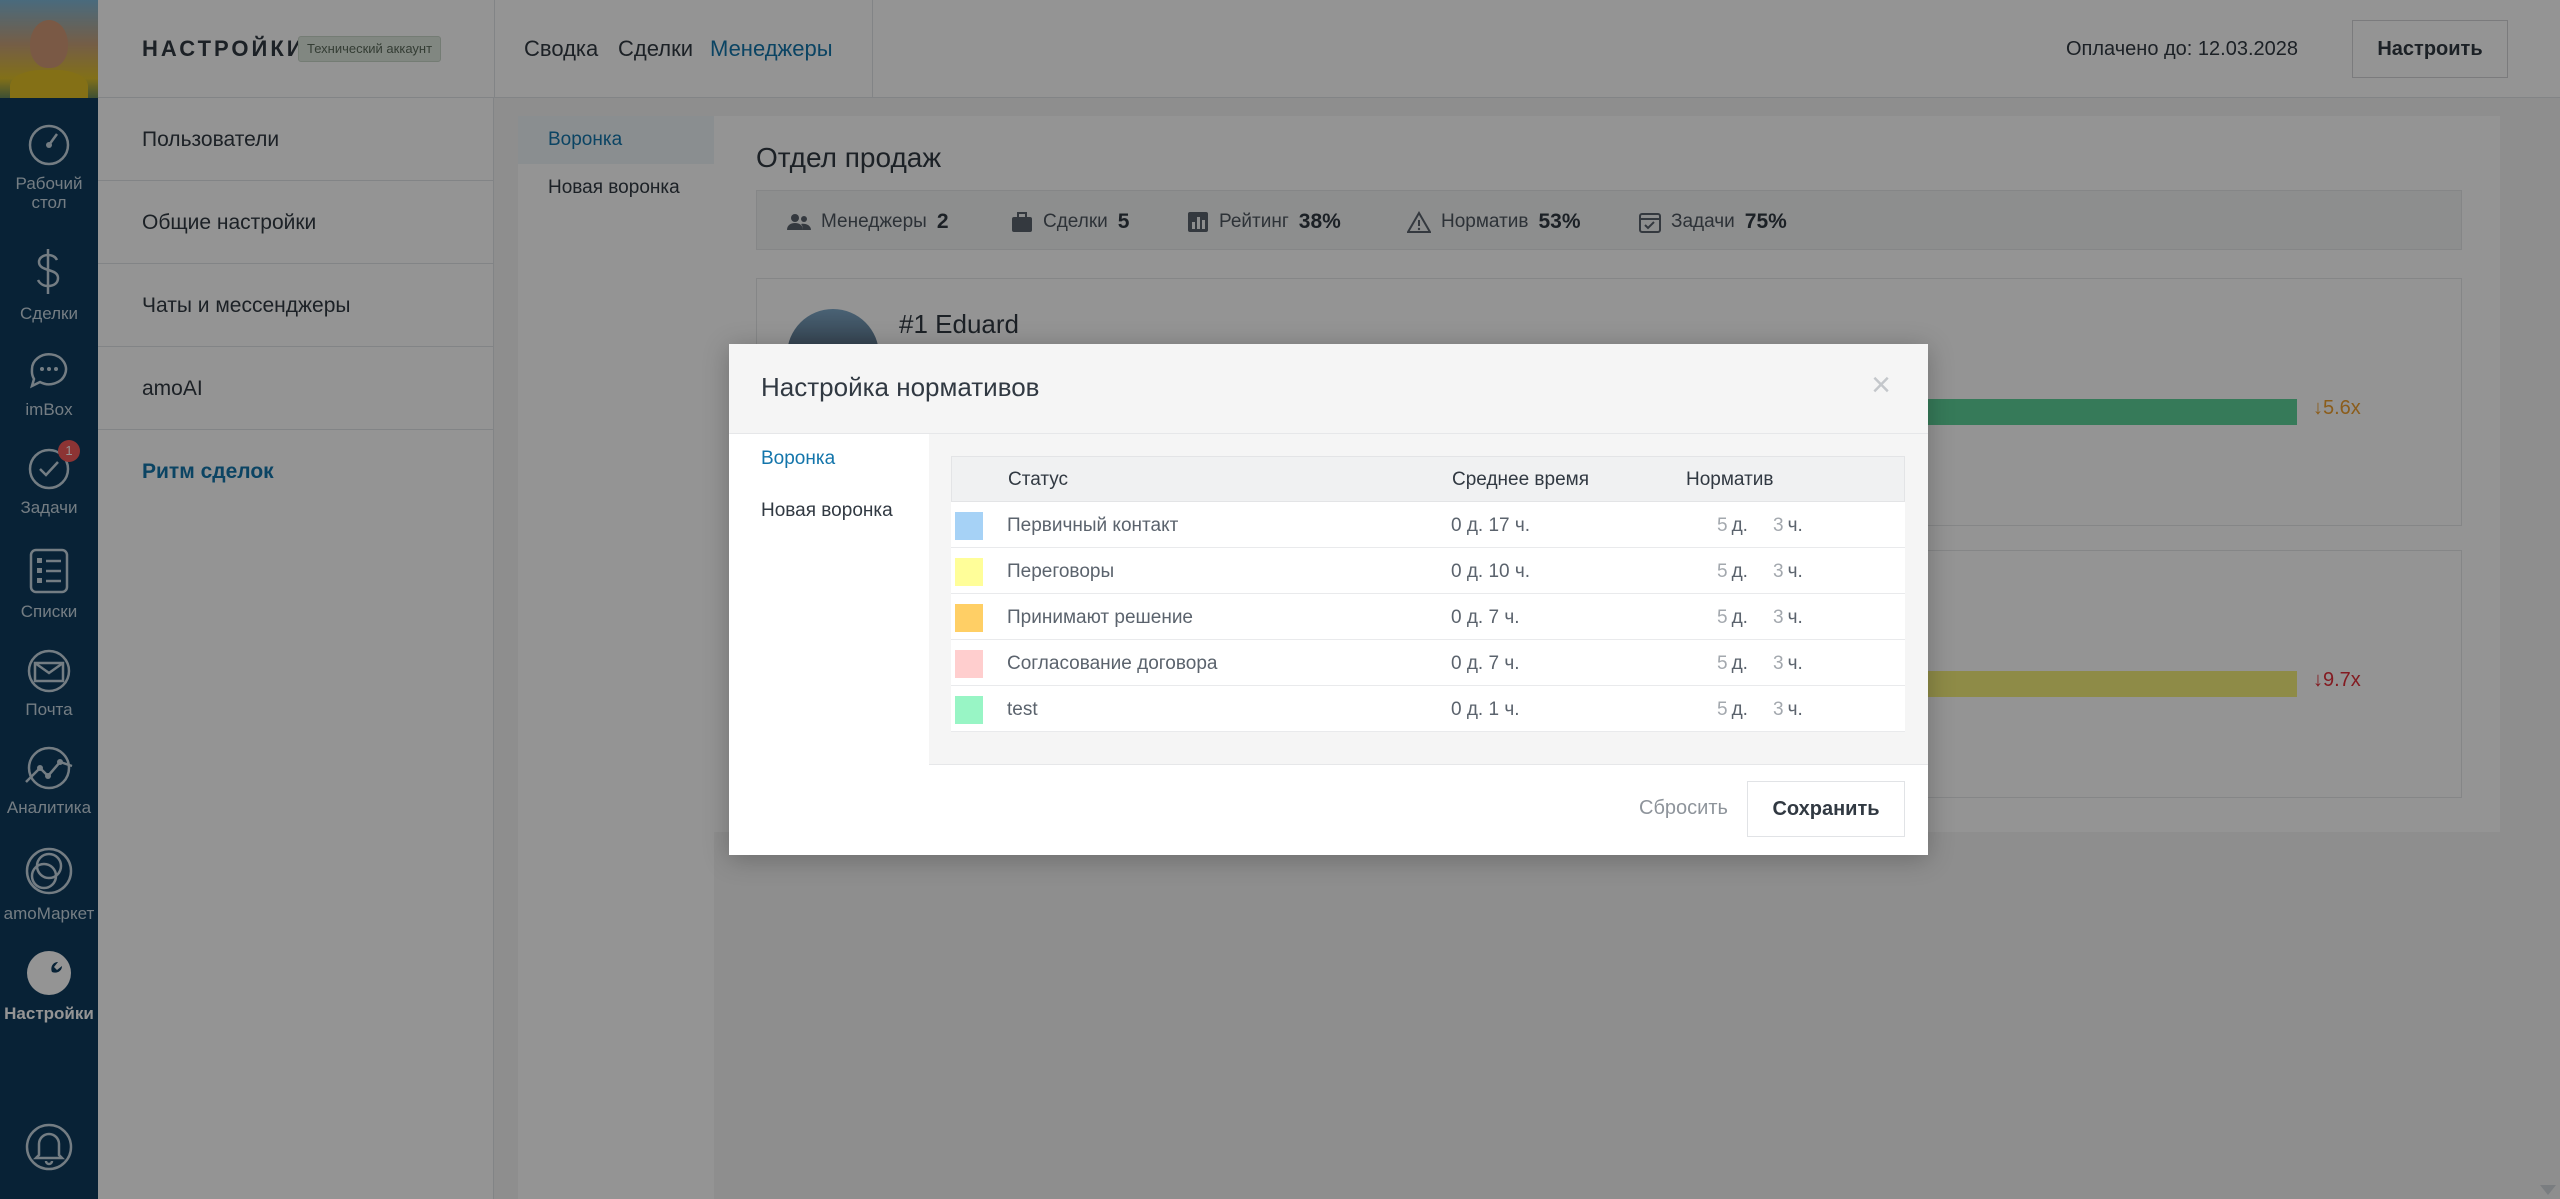  What do you see at coordinates (1328, 389) in the screenshot?
I see `modal-header: Настройка нормативов ×` at bounding box center [1328, 389].